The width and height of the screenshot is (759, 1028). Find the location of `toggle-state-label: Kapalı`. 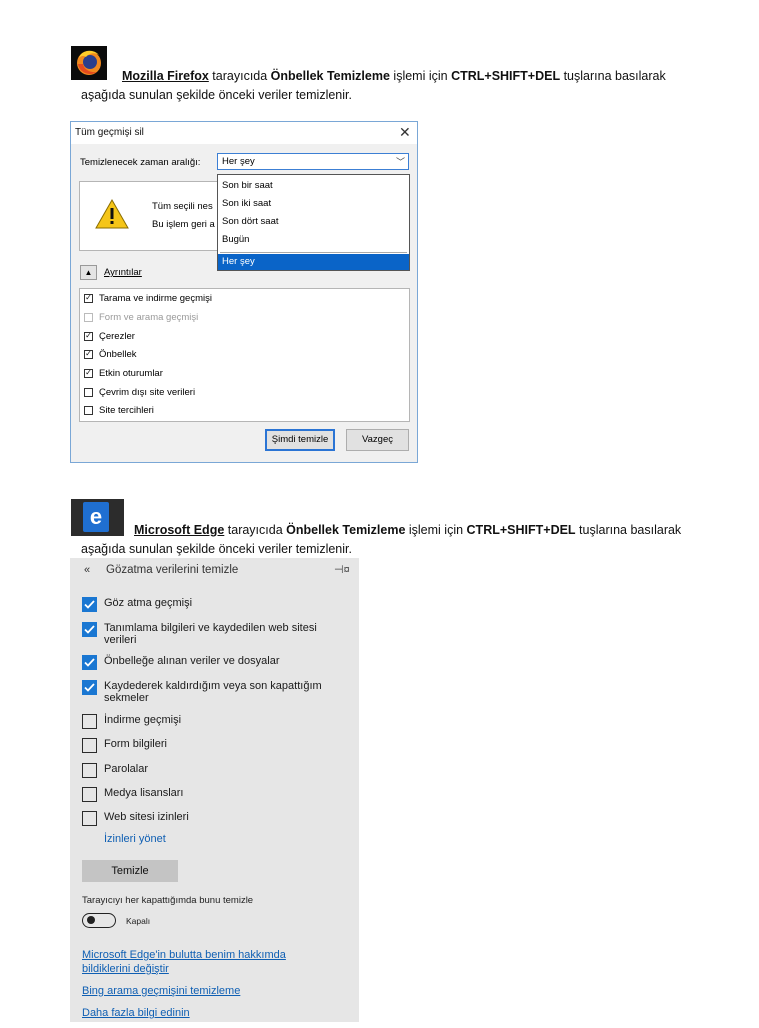

toggle-state-label: Kapalı is located at coordinates (138, 921).